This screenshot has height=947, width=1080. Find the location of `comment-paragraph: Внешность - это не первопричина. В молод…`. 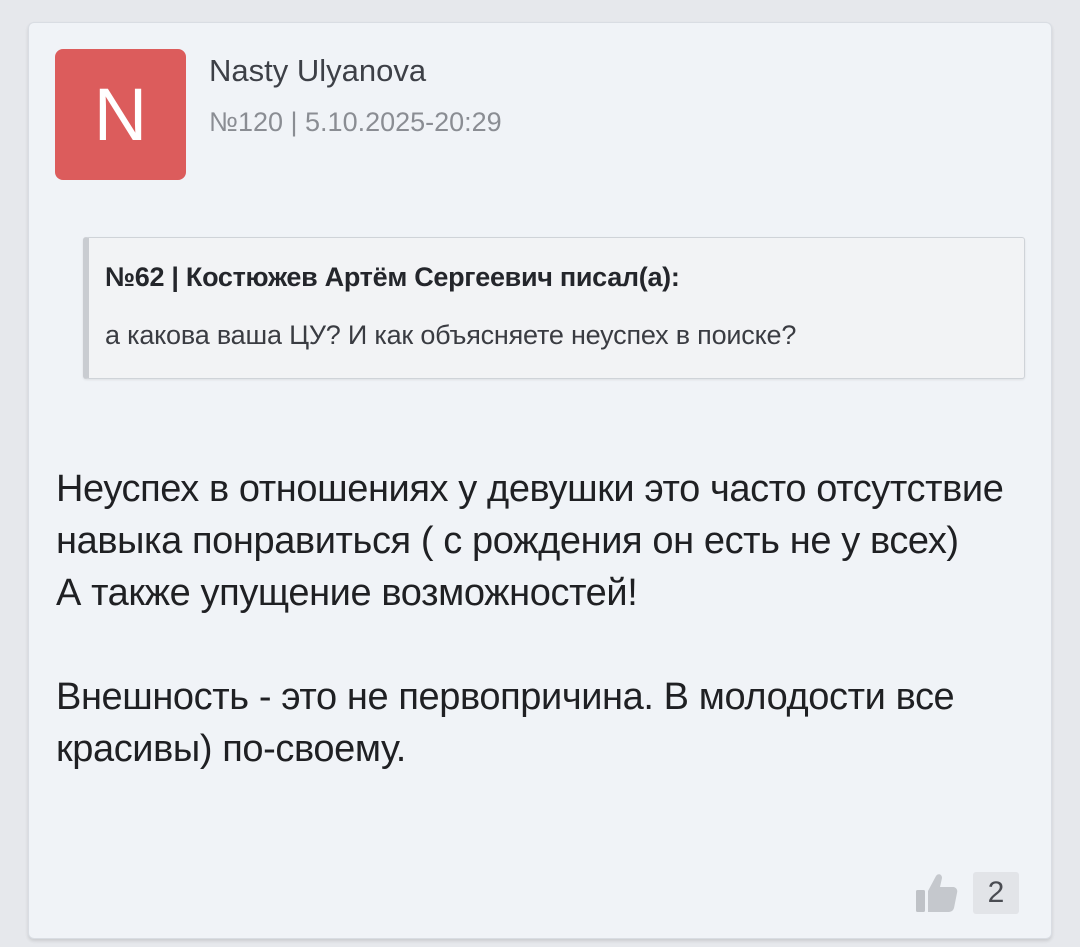

comment-paragraph: Внешность - это не первопричина. В молод… is located at coordinates (505, 723).